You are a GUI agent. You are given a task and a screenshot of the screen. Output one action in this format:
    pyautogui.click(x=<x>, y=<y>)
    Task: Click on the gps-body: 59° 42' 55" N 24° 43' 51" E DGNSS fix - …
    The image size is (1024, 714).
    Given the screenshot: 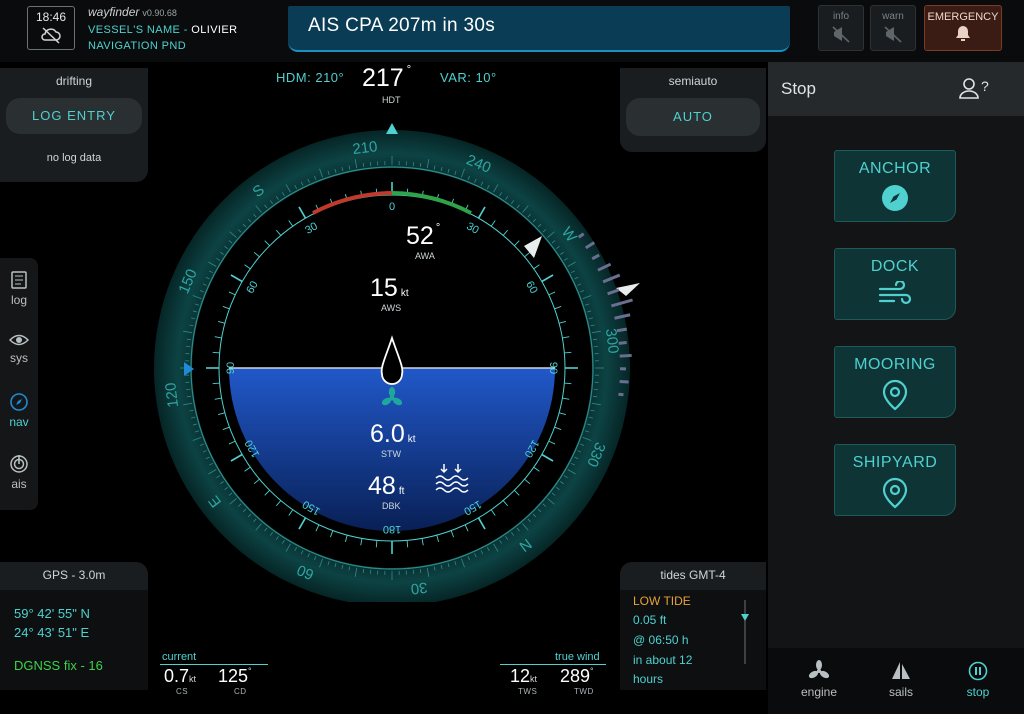 What is the action you would take?
    pyautogui.click(x=74, y=640)
    